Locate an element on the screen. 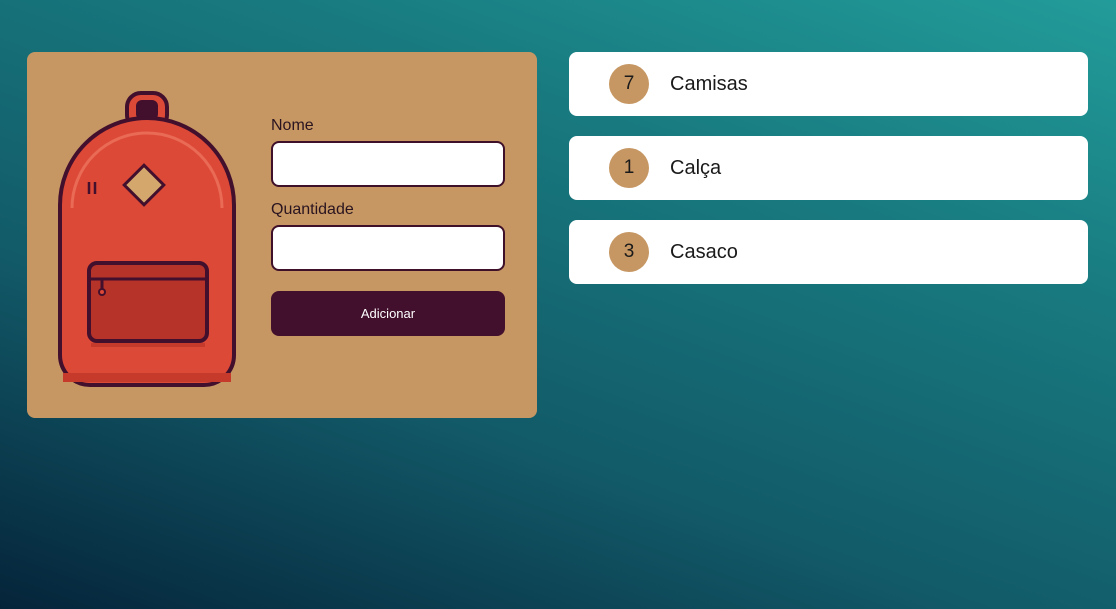  item-quantity-badge: 7 is located at coordinates (629, 84).